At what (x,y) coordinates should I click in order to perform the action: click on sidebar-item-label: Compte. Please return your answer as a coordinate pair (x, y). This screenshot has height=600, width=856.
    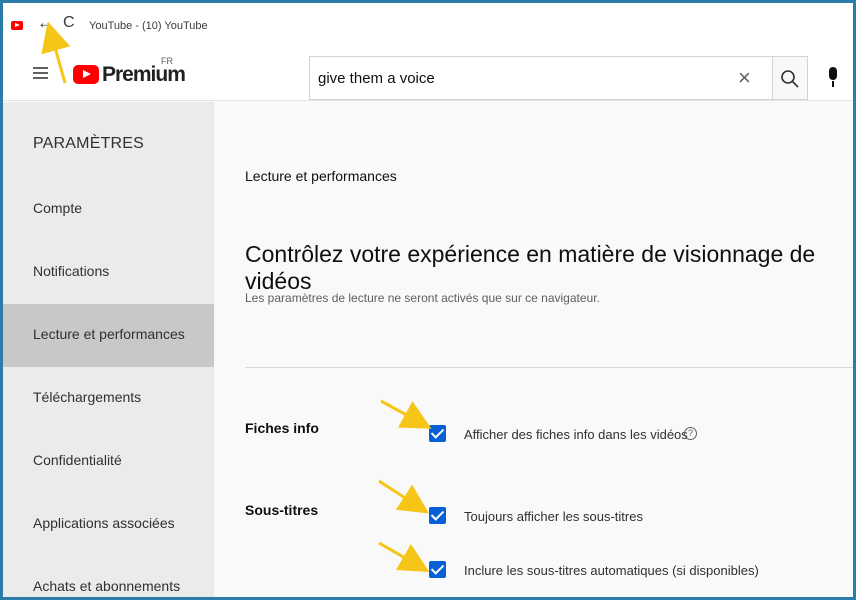
    Looking at the image, I should click on (58, 208).